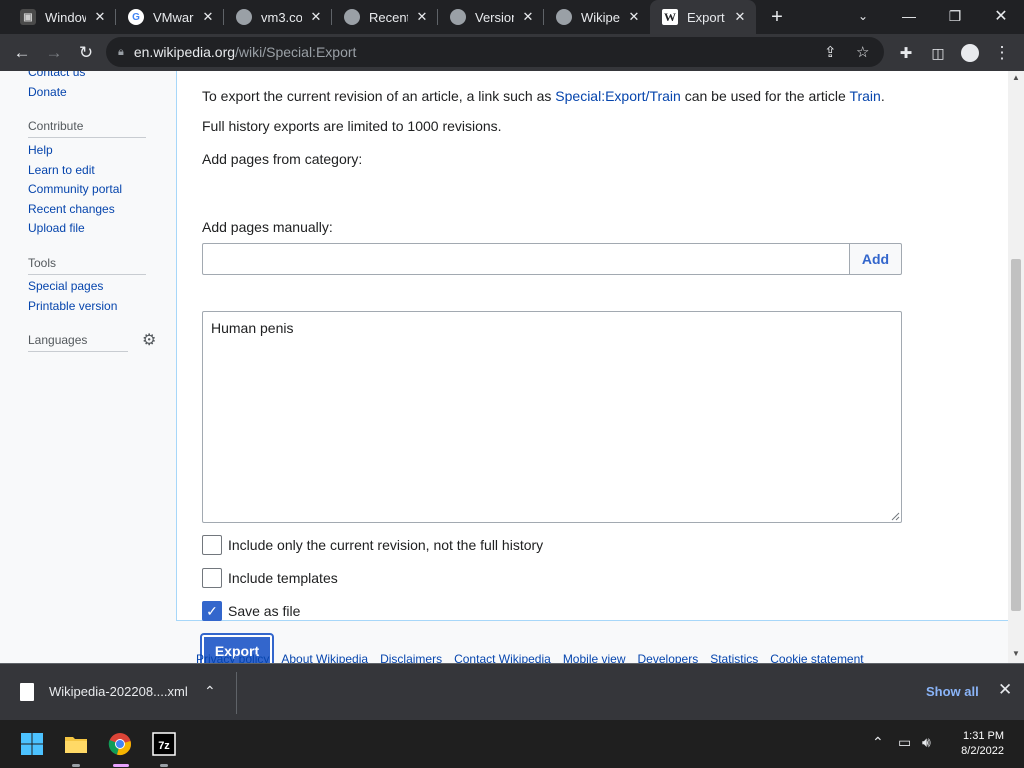 This screenshot has width=1024, height=768. I want to click on new-tab-button: +, so click(777, 17).